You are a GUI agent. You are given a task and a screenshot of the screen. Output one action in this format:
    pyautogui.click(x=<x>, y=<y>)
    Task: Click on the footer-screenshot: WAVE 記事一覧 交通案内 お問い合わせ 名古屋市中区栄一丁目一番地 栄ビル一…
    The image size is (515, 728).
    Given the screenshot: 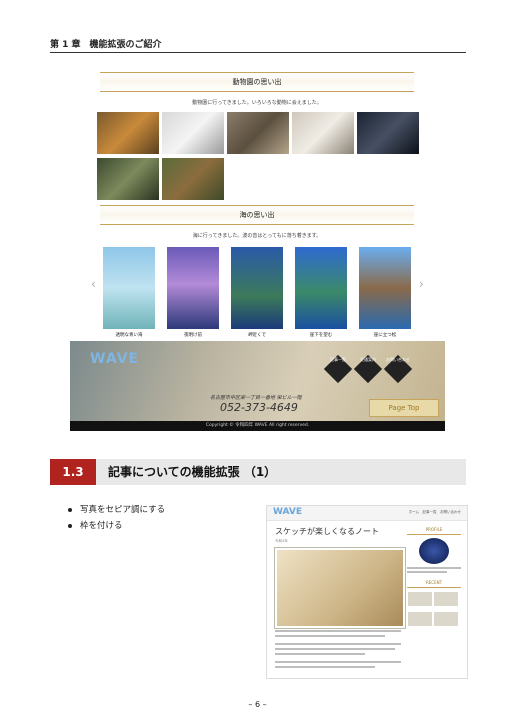 What is the action you would take?
    pyautogui.click(x=257, y=386)
    